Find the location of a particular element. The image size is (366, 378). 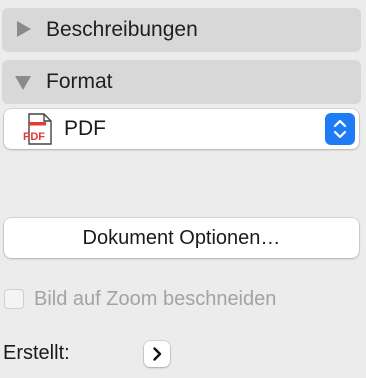

pdf-icon-text: PDF is located at coordinates (34, 137).